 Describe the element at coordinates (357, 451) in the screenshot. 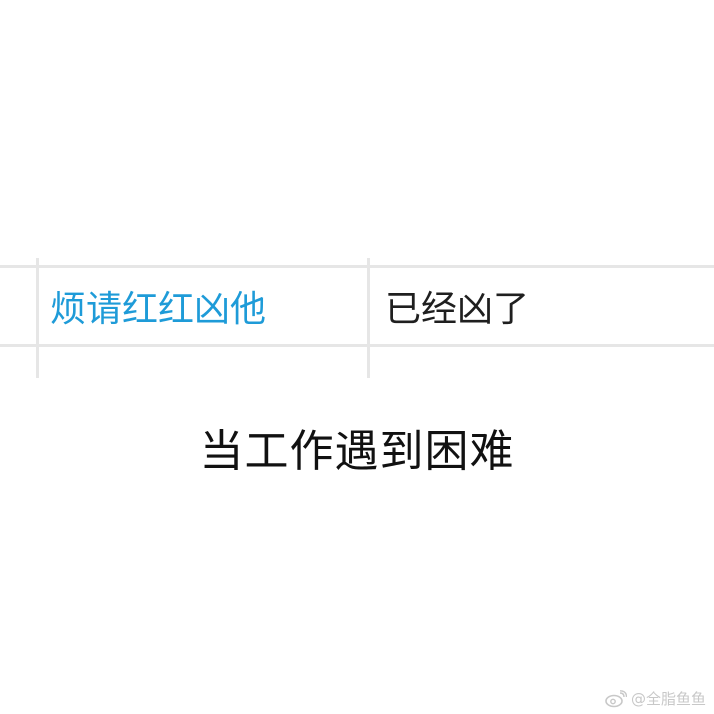

I see `caption-text: 当工作遇到困难` at that location.